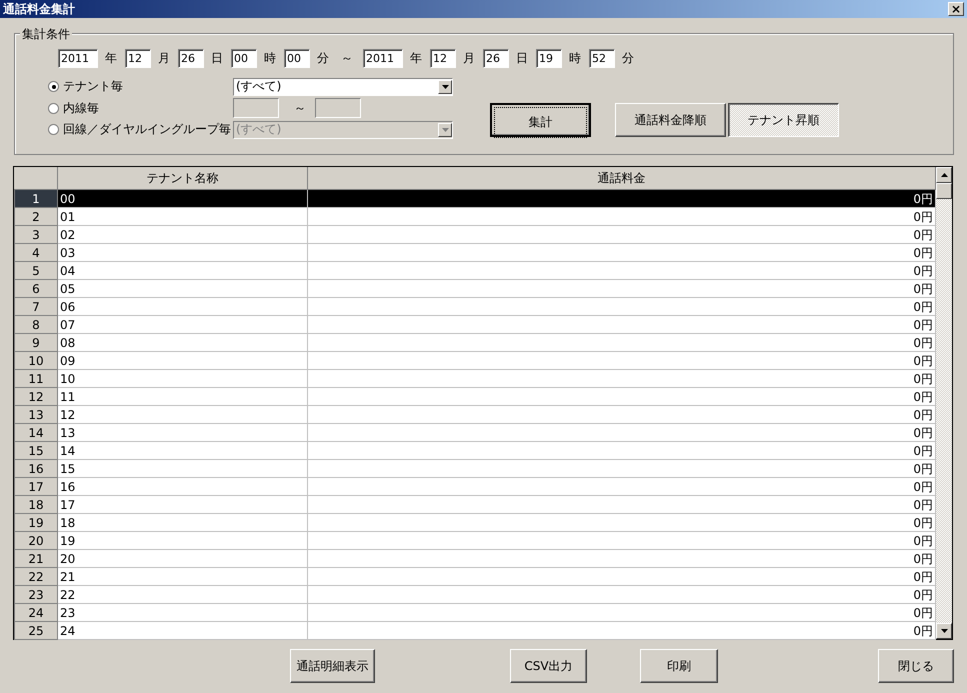 The width and height of the screenshot is (967, 693). I want to click on table-cell: 08, so click(183, 343).